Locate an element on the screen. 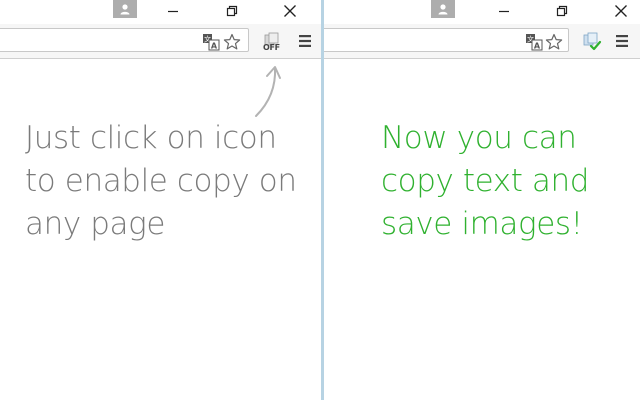 Image resolution: width=640 pixels, height=400 pixels. message-line: to enable copy on is located at coordinates (161, 181).